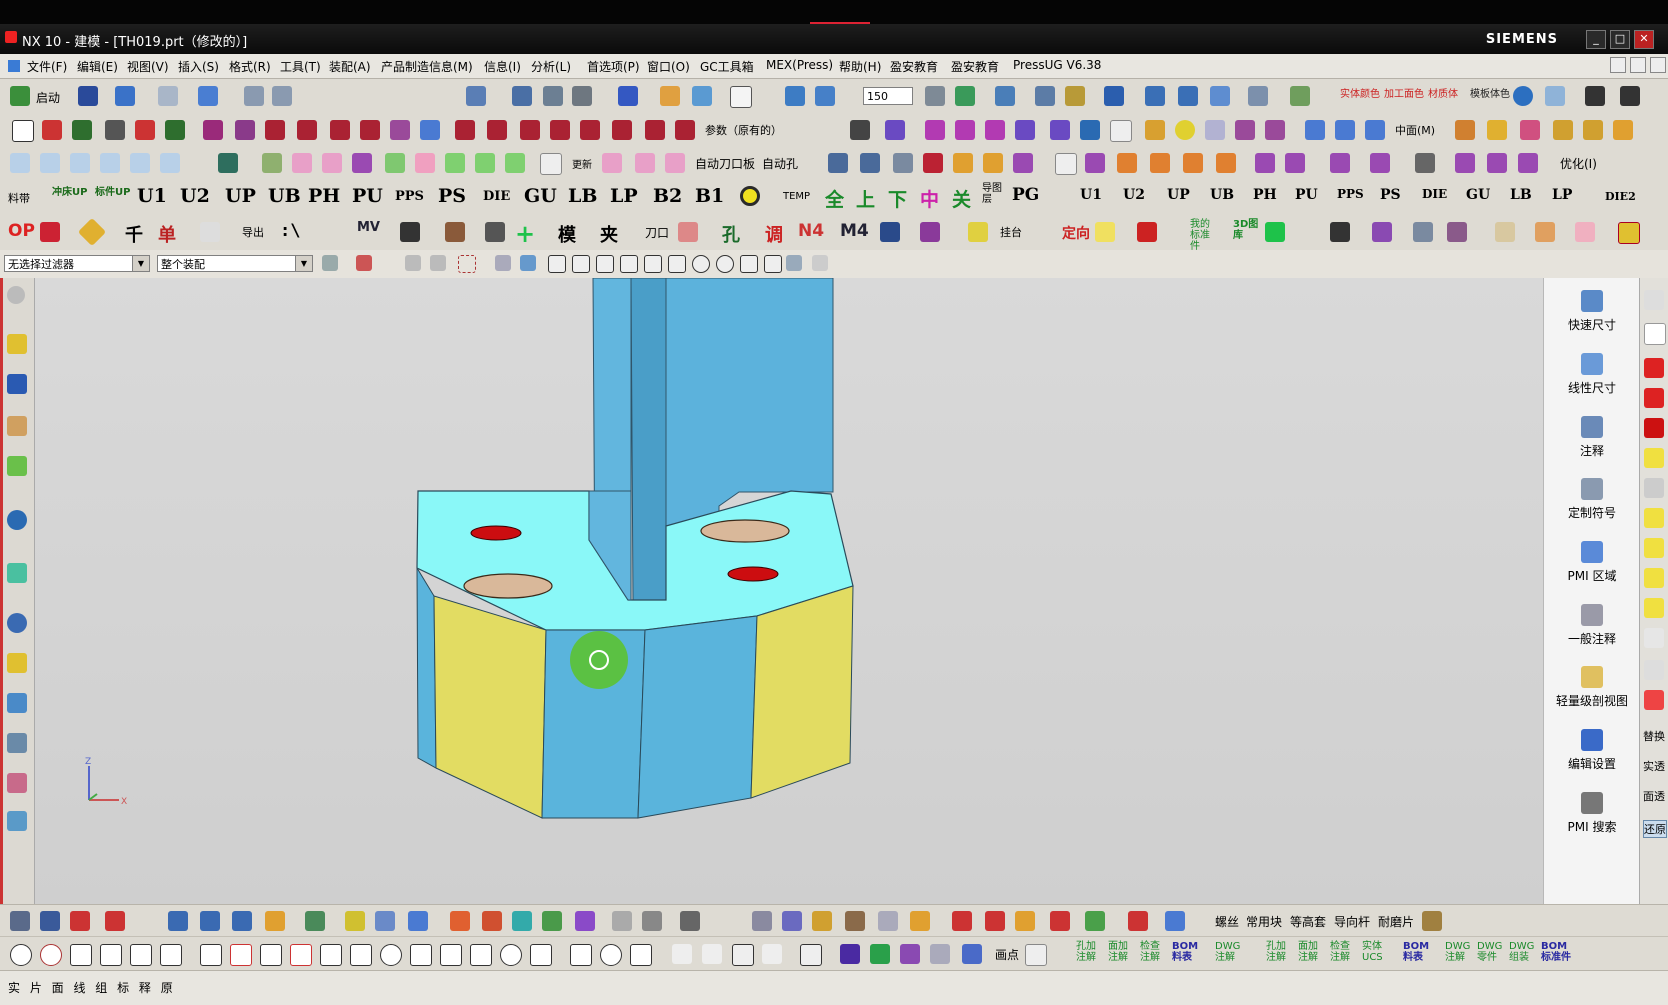 This screenshot has height=1005, width=1668. I want to click on cube-k-icon, so click(1497, 163).